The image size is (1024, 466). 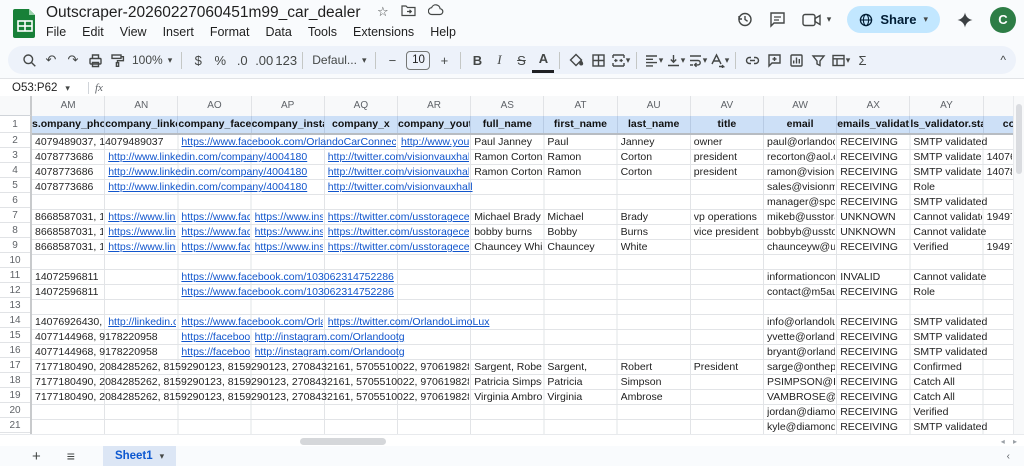 What do you see at coordinates (774, 60) in the screenshot?
I see `insert-comment-icon` at bounding box center [774, 60].